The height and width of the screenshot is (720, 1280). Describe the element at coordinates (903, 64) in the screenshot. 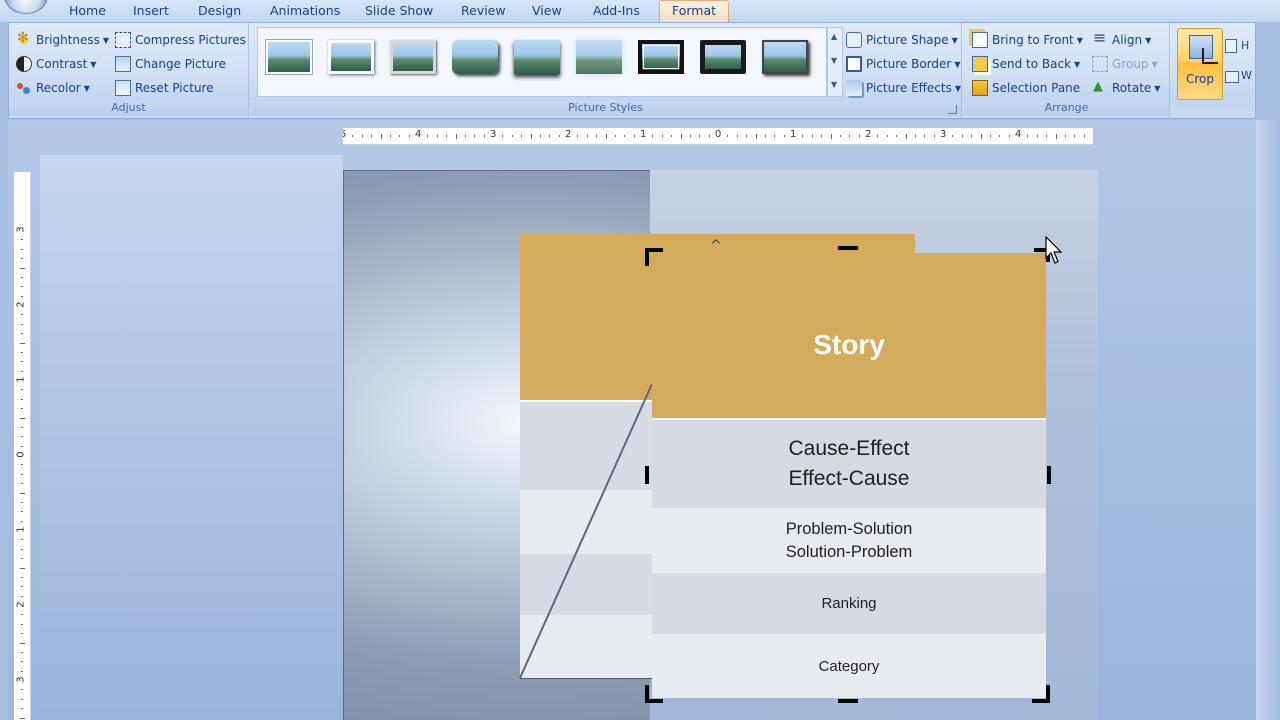

I see `picture-border-button: Picture Border ▼` at that location.